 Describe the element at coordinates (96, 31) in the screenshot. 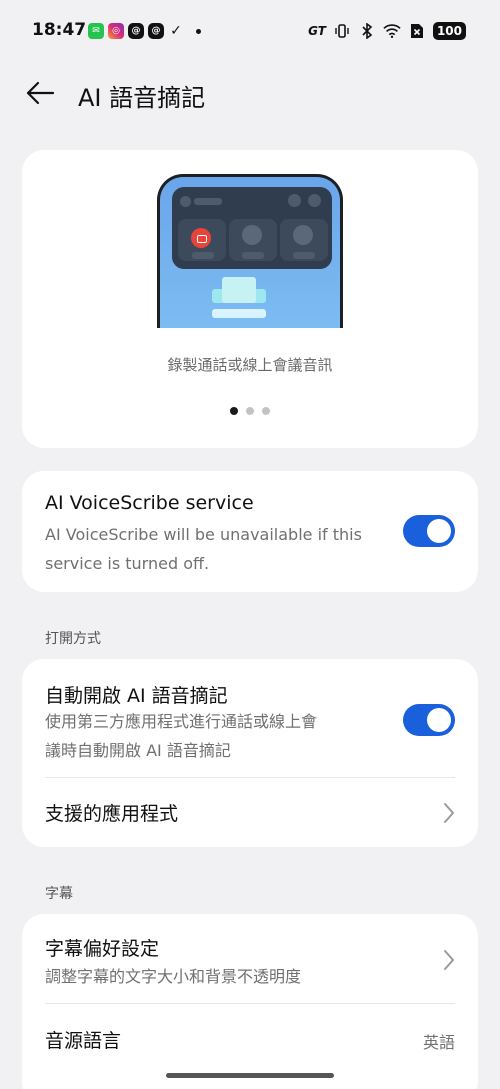

I see `line-icon: ✉` at that location.